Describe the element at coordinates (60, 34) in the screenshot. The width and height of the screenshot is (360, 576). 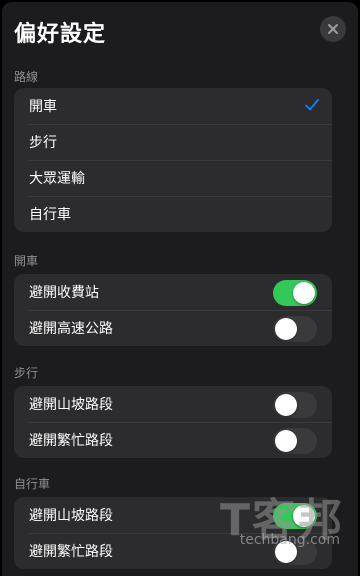
I see `page-title: 偏好設定` at that location.